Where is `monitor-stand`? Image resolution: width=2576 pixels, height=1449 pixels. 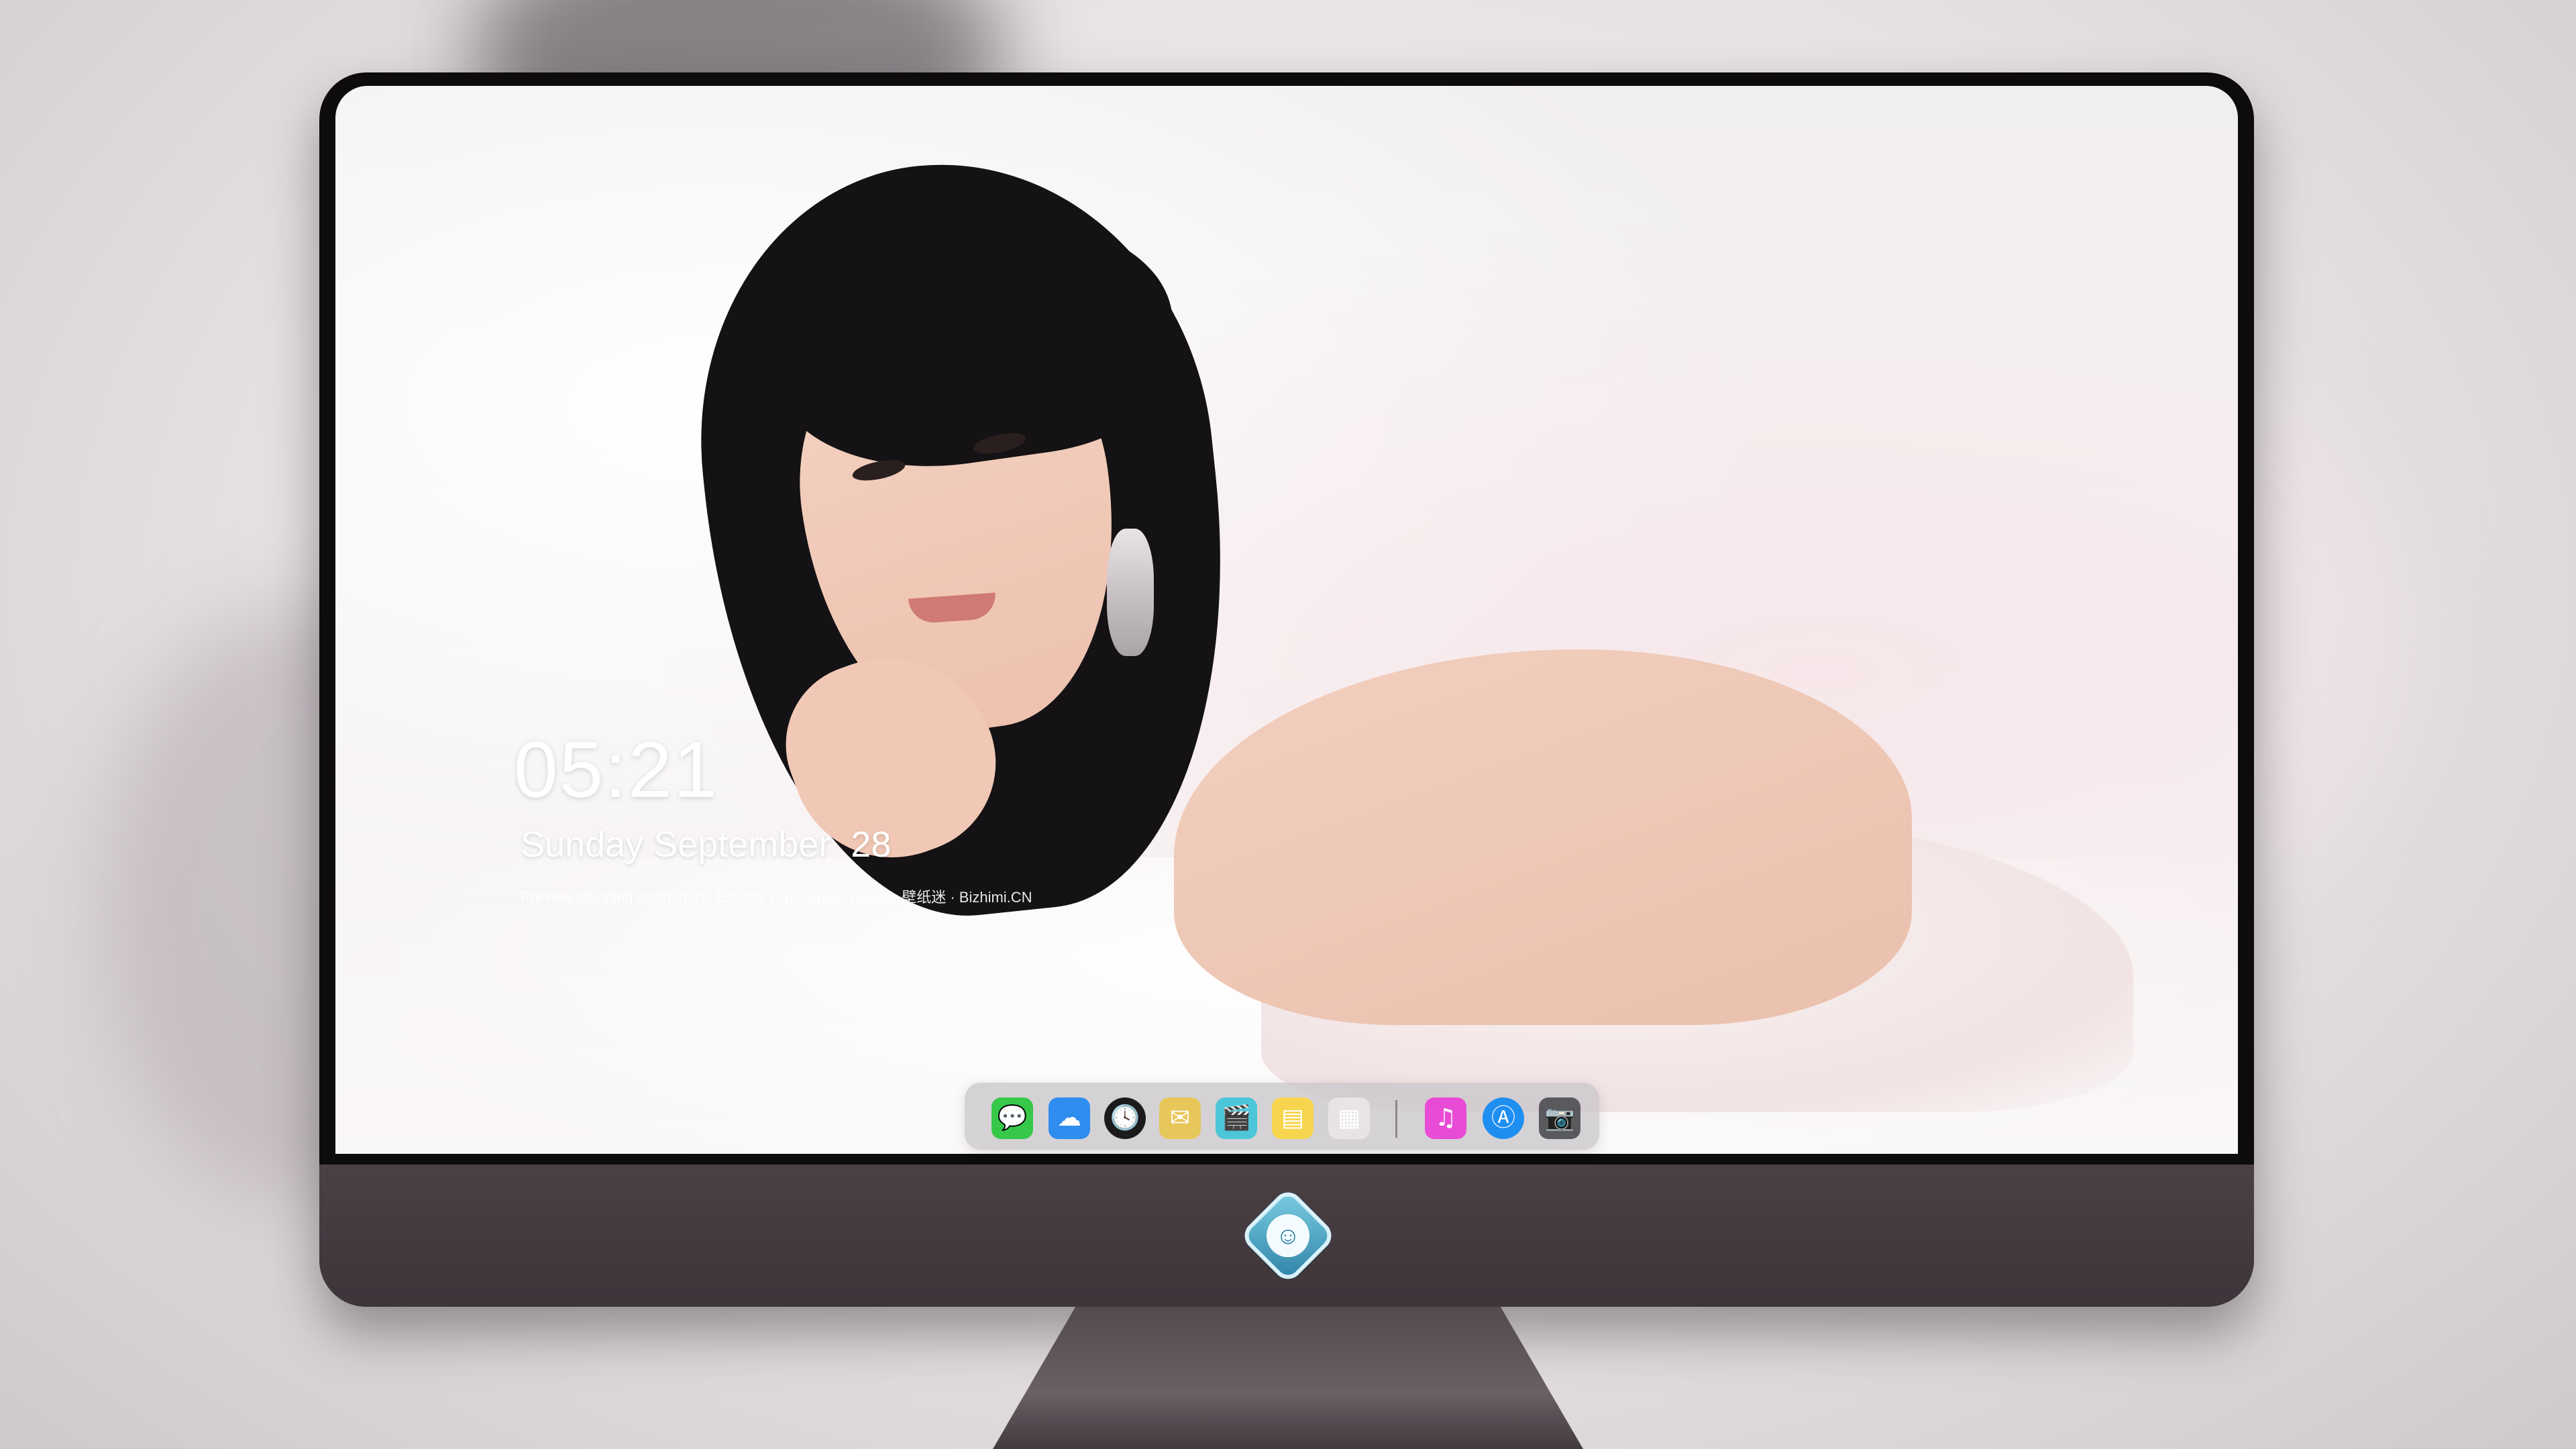
monitor-stand is located at coordinates (1288, 1378).